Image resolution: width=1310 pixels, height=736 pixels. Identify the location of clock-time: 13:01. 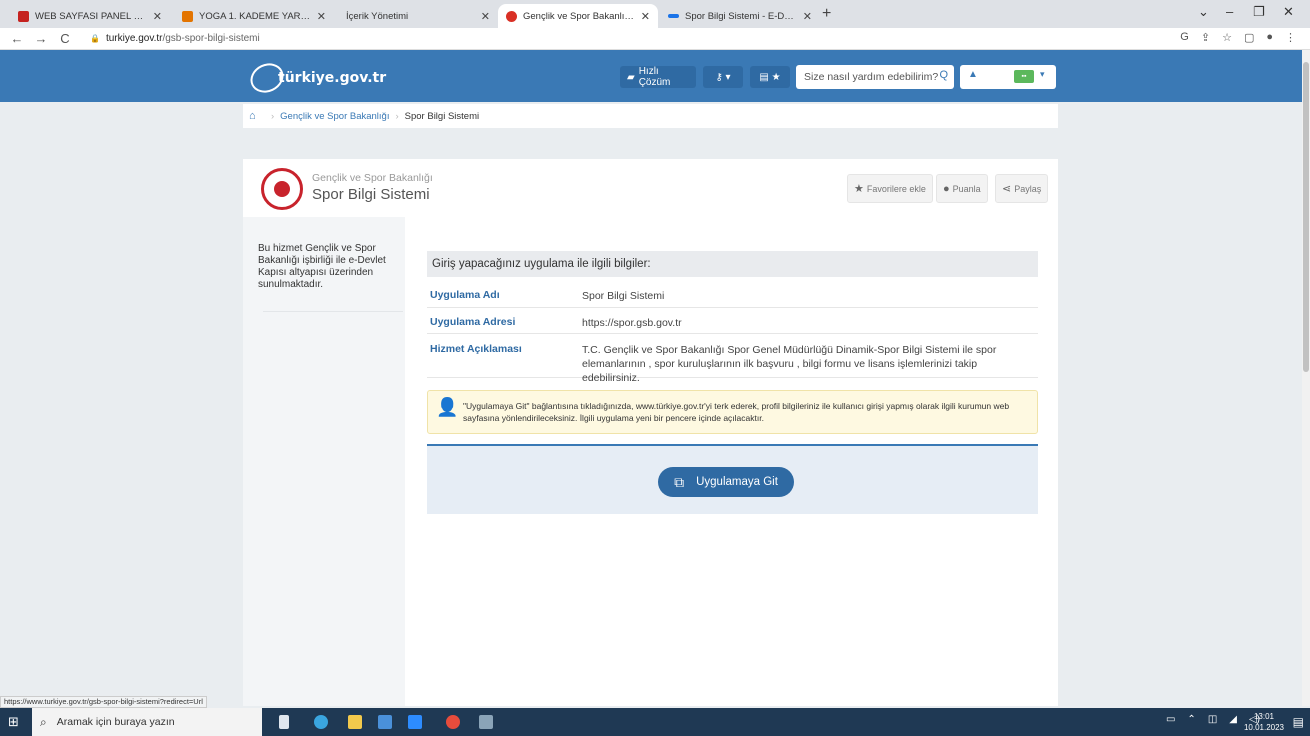
(1263, 716).